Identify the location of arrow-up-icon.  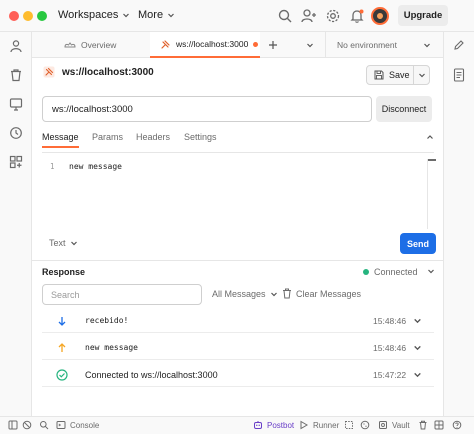
(62, 348).